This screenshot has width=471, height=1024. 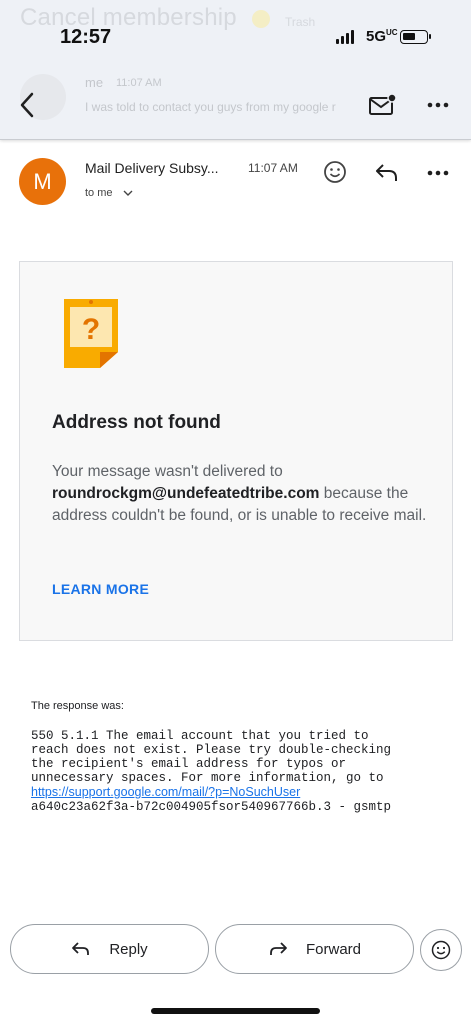 What do you see at coordinates (167, 471) in the screenshot?
I see `bounce-message-prefix: Your message wasn't delivered to` at bounding box center [167, 471].